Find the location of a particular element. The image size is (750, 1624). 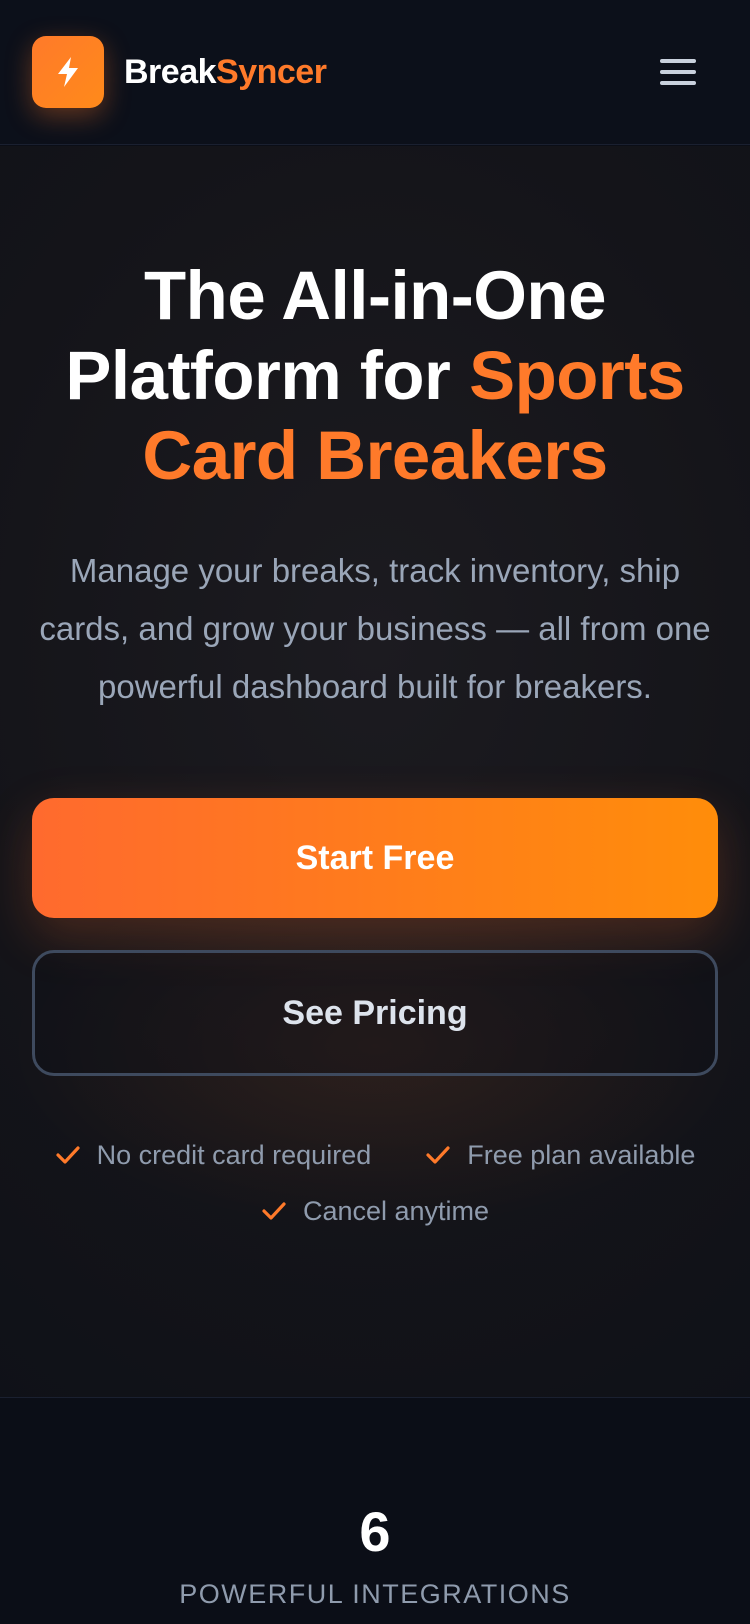

see-pricing-button: See Pricing is located at coordinates (375, 1013).